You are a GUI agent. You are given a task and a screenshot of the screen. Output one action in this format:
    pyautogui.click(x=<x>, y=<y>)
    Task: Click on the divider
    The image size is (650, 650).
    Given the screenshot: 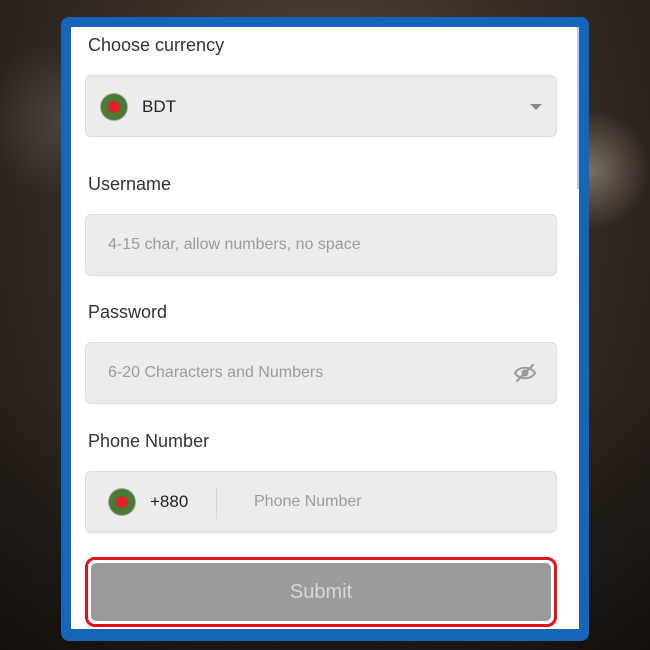 What is the action you would take?
    pyautogui.click(x=216, y=503)
    